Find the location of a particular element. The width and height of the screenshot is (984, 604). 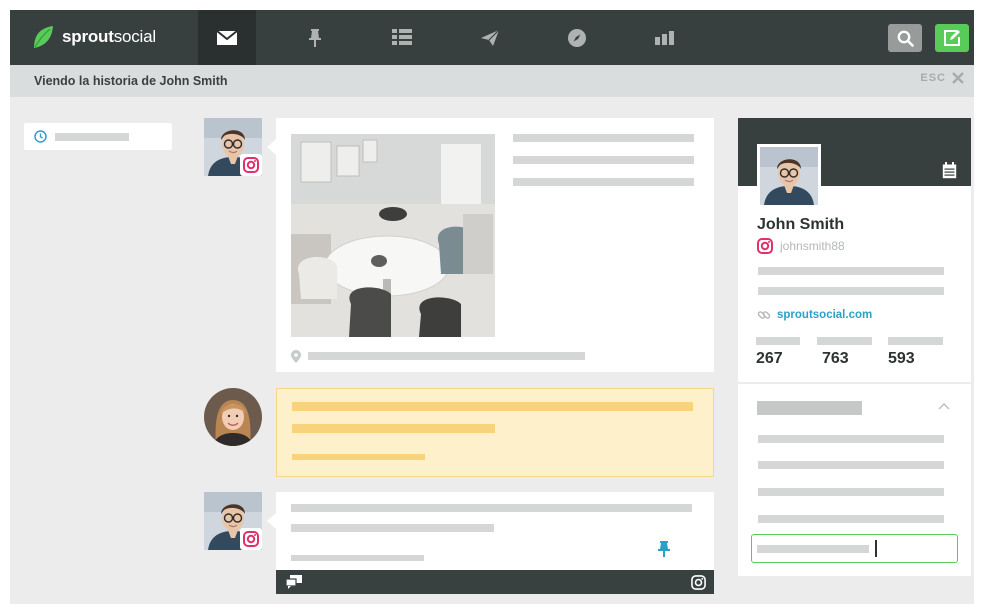

compose-button is located at coordinates (952, 38).